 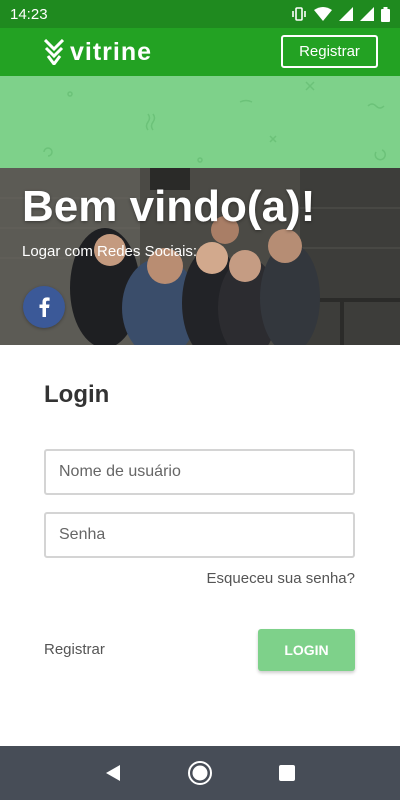 What do you see at coordinates (110, 251) in the screenshot?
I see `social-login-label: Logar com Redes Sociais:` at bounding box center [110, 251].